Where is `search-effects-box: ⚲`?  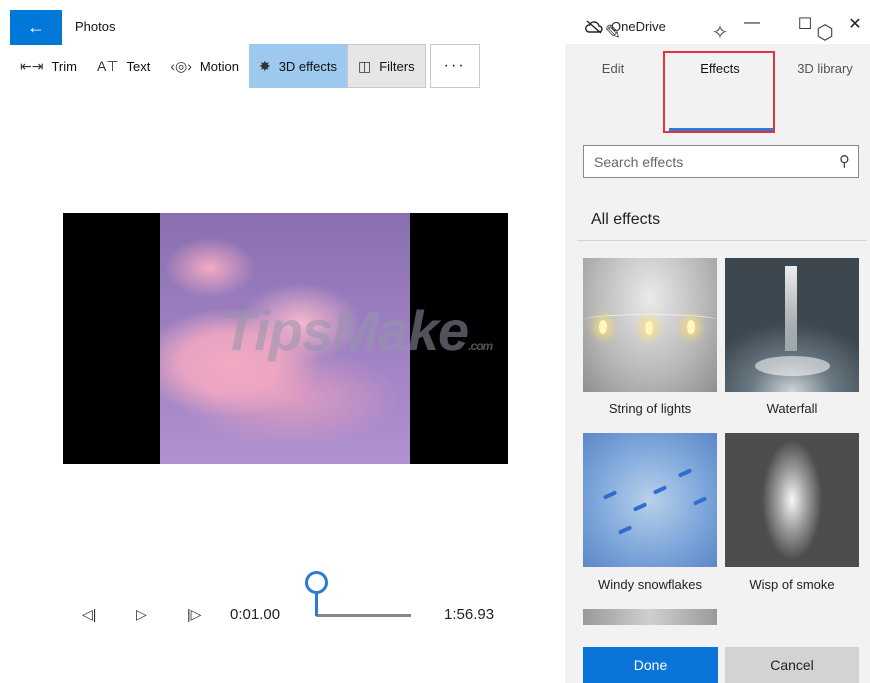
search-effects-box: ⚲ is located at coordinates (721, 161).